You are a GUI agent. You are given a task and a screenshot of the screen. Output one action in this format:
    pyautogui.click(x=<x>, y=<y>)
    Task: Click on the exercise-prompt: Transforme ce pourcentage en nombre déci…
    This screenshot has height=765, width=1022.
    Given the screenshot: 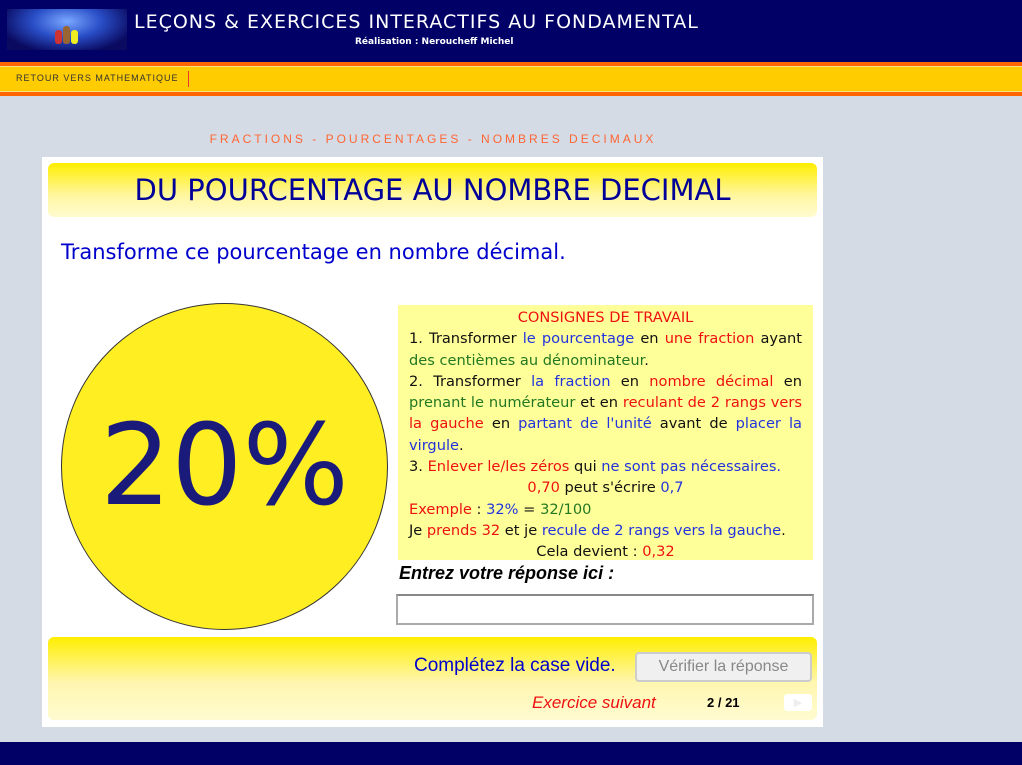 What is the action you would take?
    pyautogui.click(x=313, y=252)
    